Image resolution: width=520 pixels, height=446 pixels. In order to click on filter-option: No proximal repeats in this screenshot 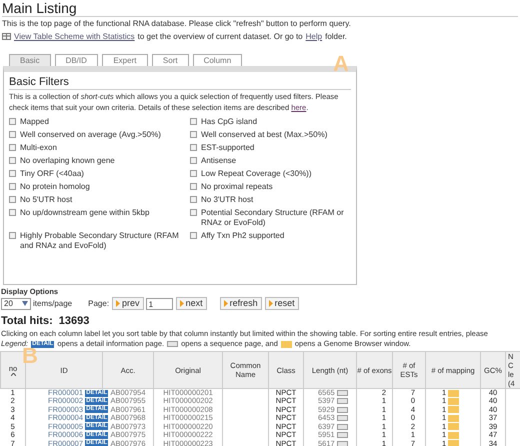, I will do `click(270, 187)`.